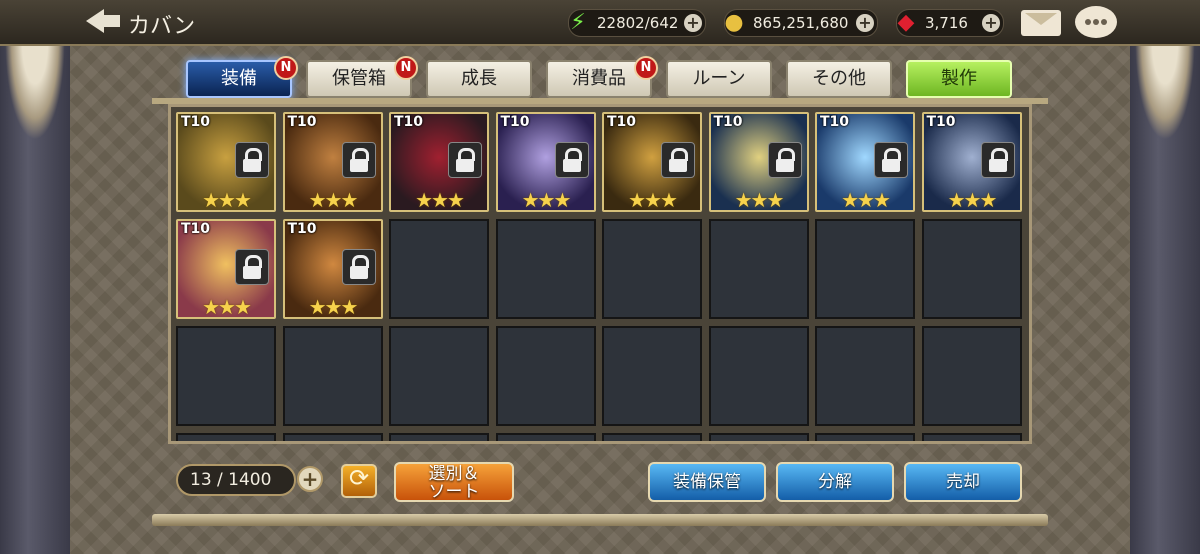 The image size is (1200, 554). I want to click on tab-crafting: 製作, so click(959, 79).